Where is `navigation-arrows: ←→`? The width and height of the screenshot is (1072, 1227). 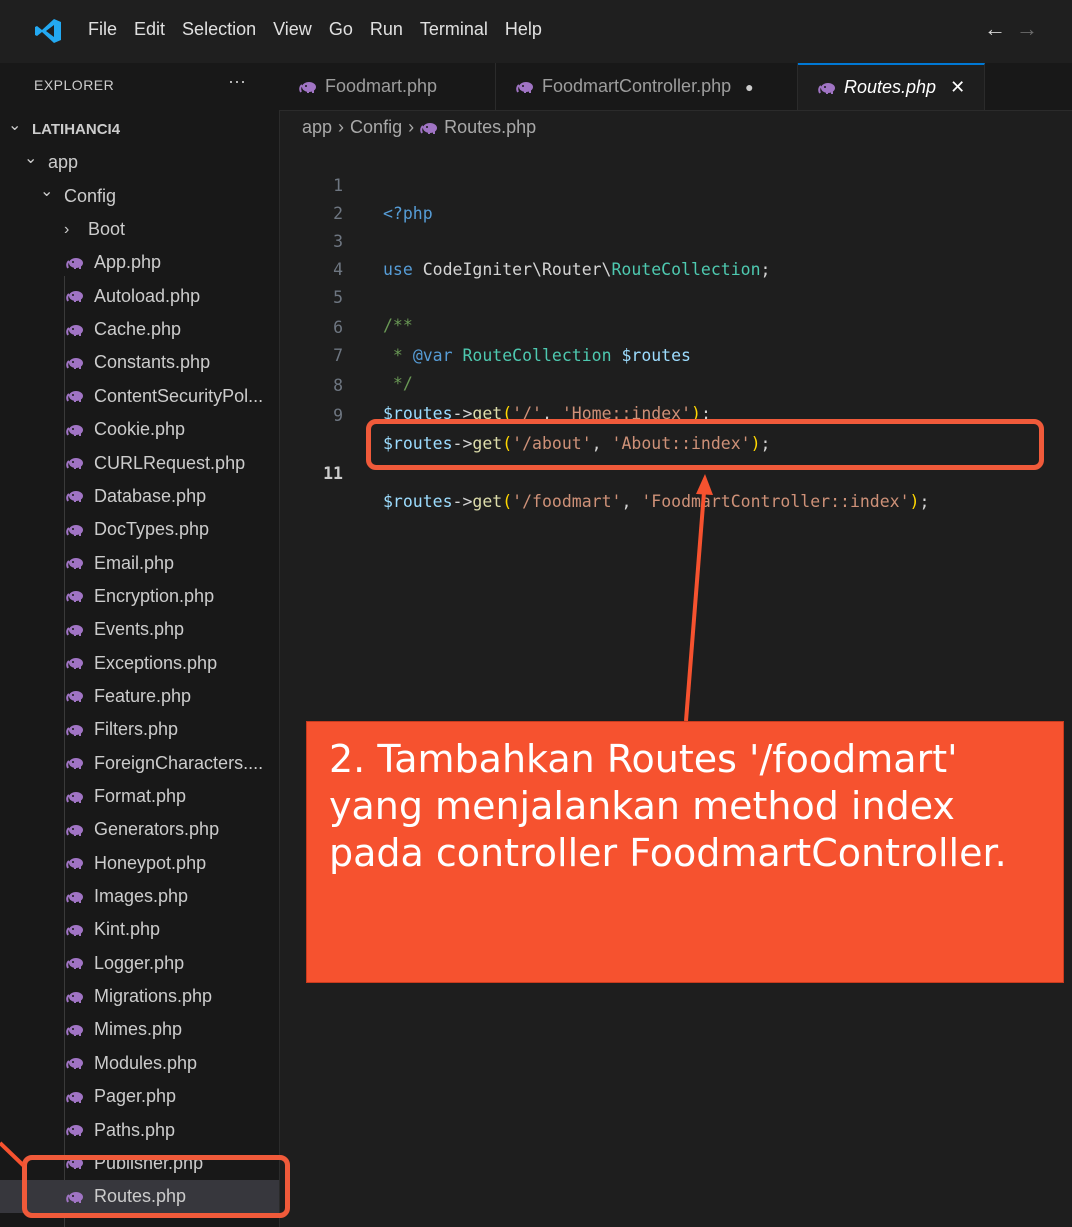 navigation-arrows: ←→ is located at coordinates (1016, 29).